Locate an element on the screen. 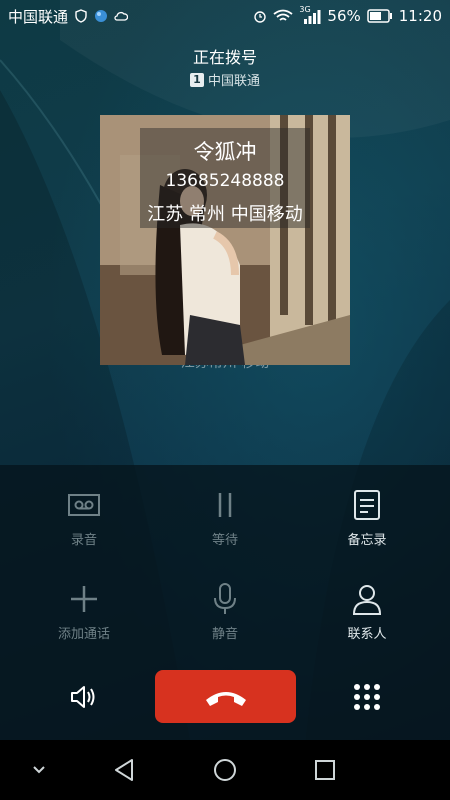  weather-icon is located at coordinates (121, 16).